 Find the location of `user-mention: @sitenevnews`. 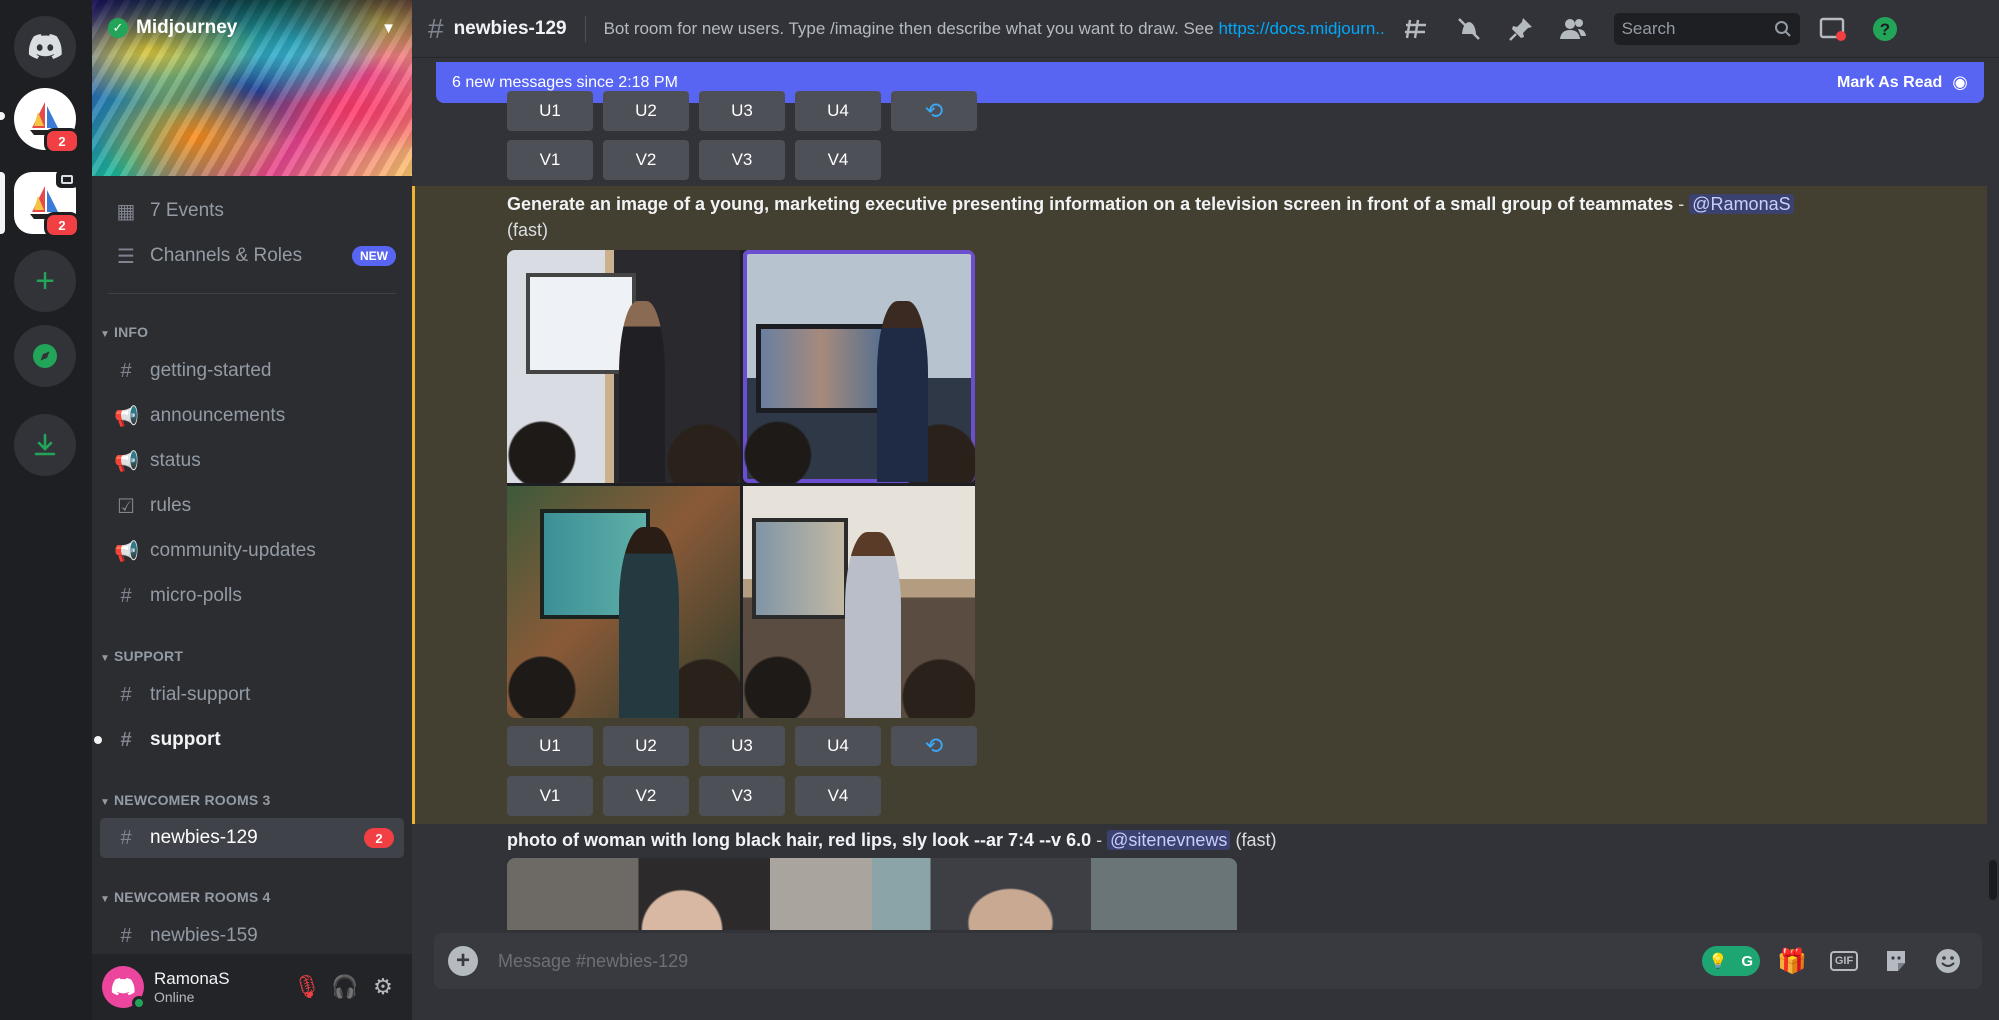

user-mention: @sitenevnews is located at coordinates (1169, 840).